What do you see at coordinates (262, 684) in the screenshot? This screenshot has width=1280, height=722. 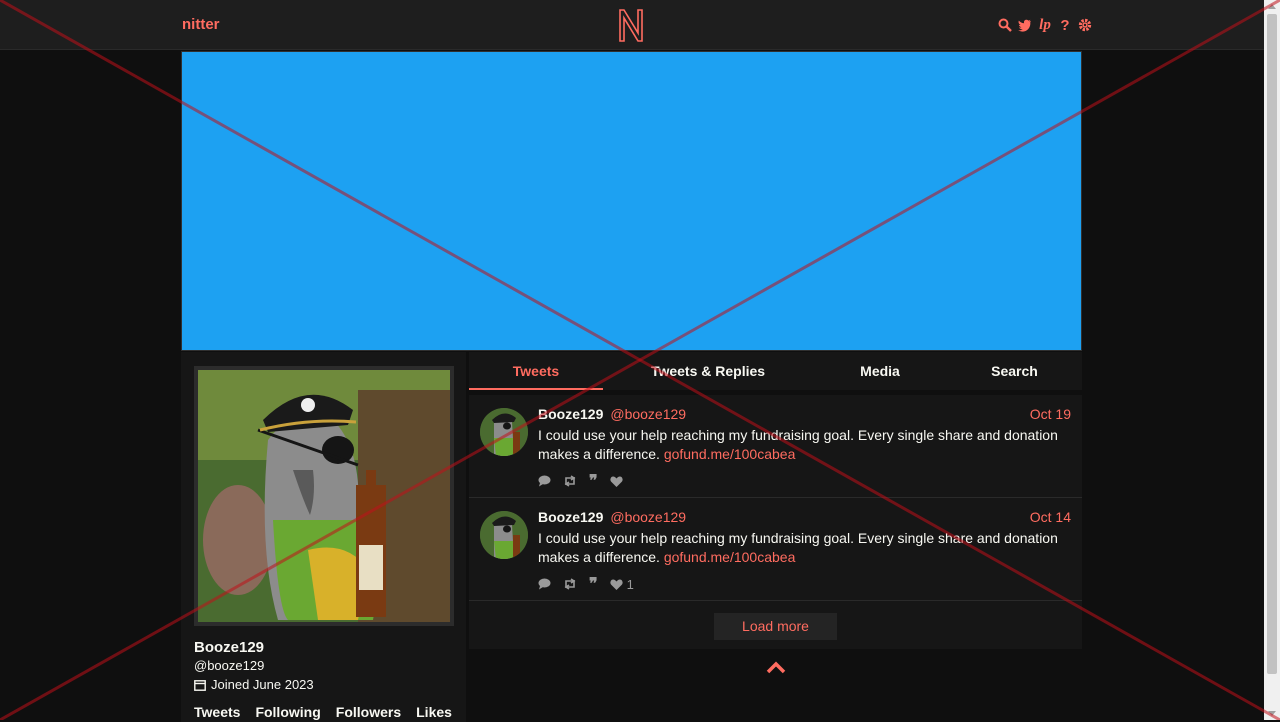 I see `joined-text: Joined June 2023` at bounding box center [262, 684].